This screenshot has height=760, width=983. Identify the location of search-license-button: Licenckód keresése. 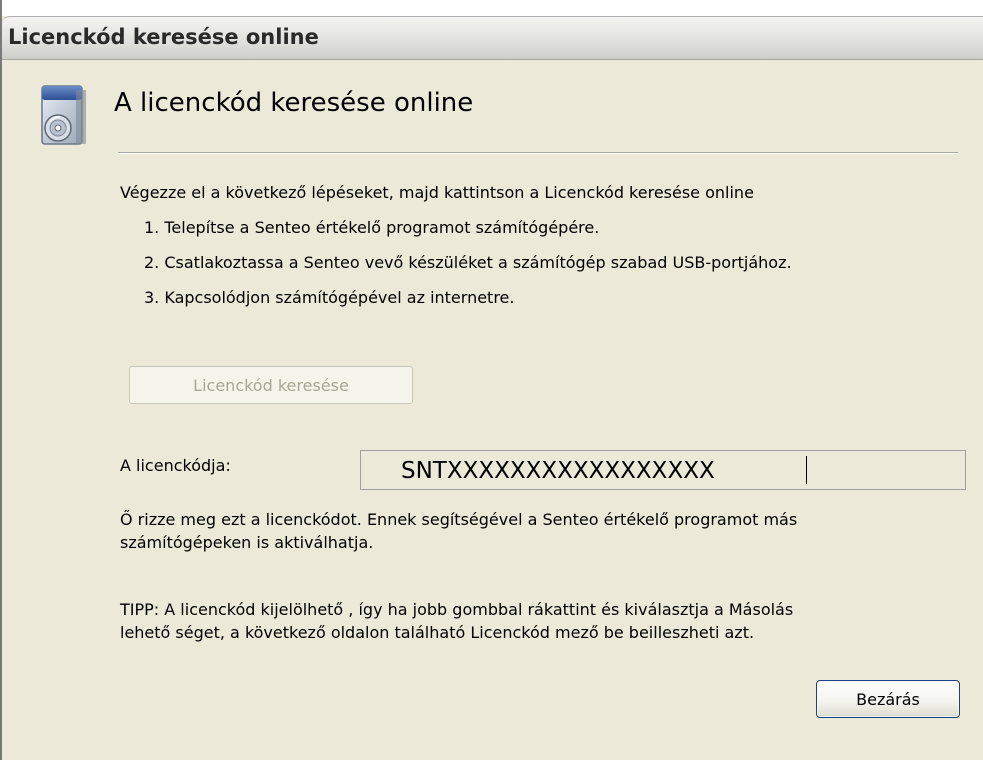
(271, 385).